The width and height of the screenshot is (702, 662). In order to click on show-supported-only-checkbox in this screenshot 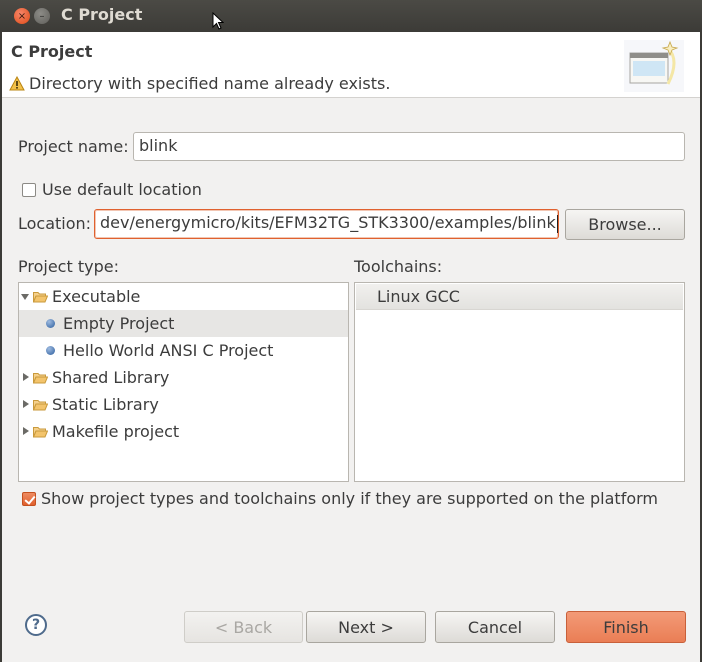, I will do `click(29, 499)`.